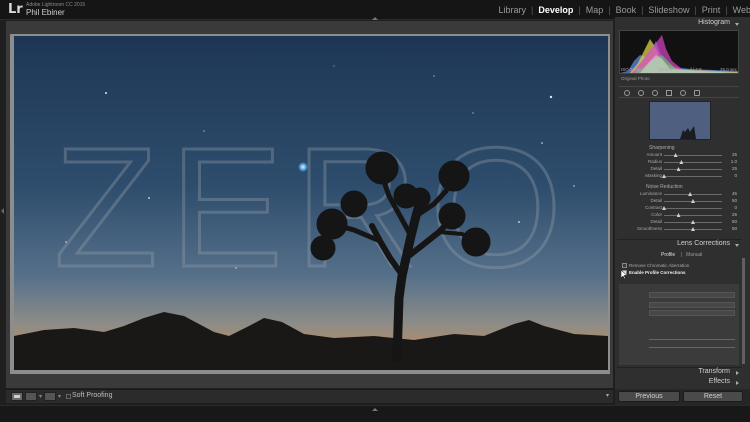  I want to click on remove-chromatic-aberration-row: Remove Chromatic Aberration, so click(656, 266).